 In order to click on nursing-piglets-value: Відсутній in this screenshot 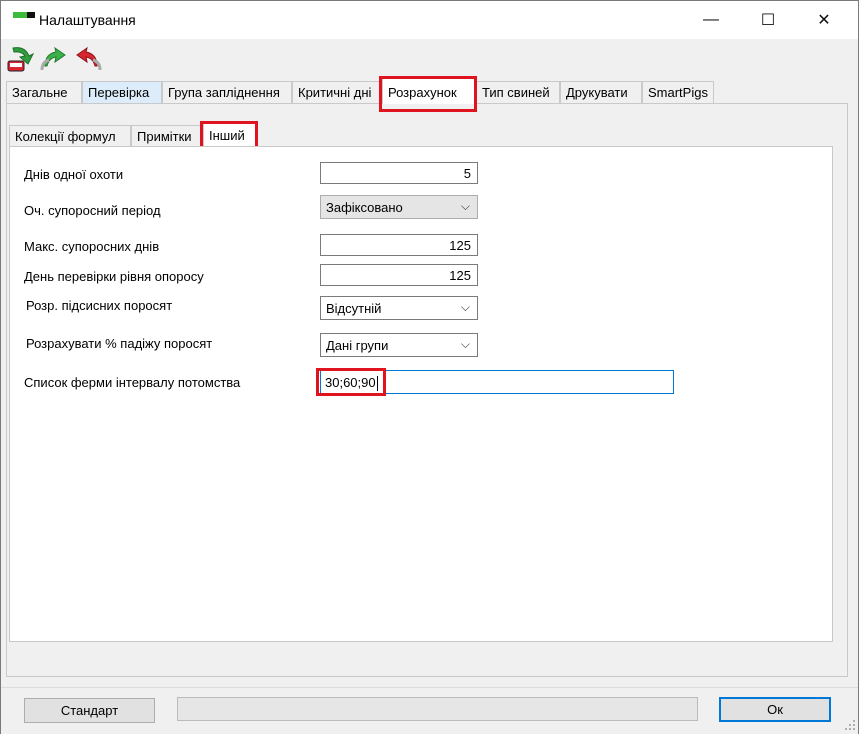, I will do `click(354, 308)`.